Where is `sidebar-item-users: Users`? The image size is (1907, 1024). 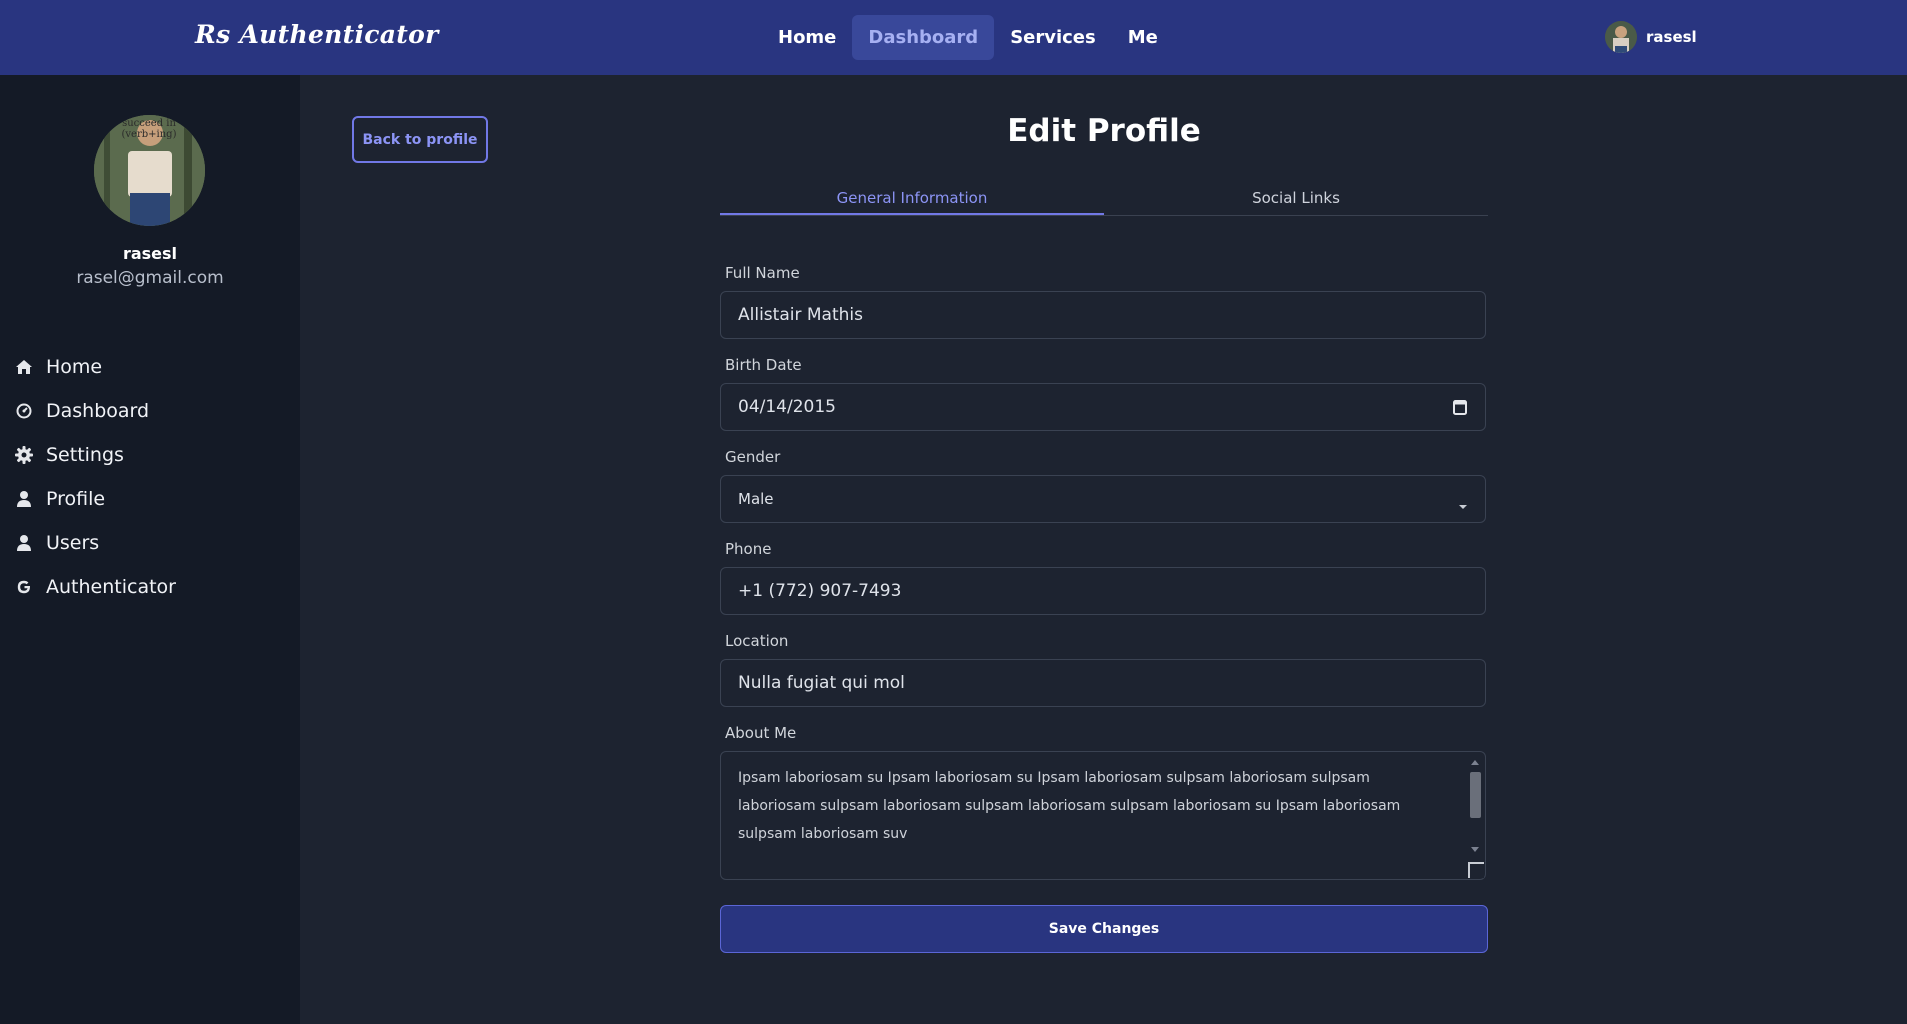 sidebar-item-users: Users is located at coordinates (95, 543).